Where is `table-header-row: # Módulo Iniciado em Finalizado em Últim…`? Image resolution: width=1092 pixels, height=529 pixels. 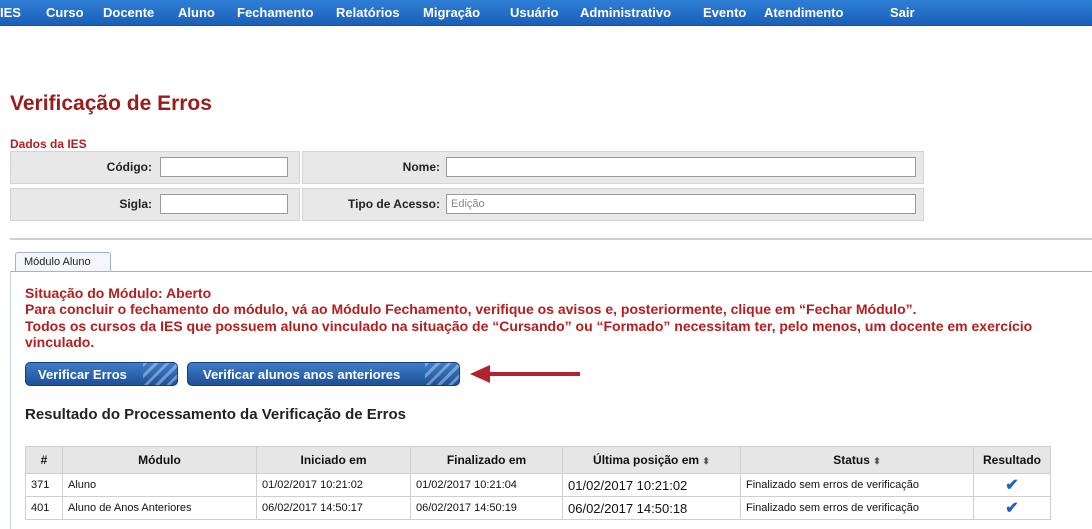 table-header-row: # Módulo Iniciado em Finalizado em Últim… is located at coordinates (538, 460).